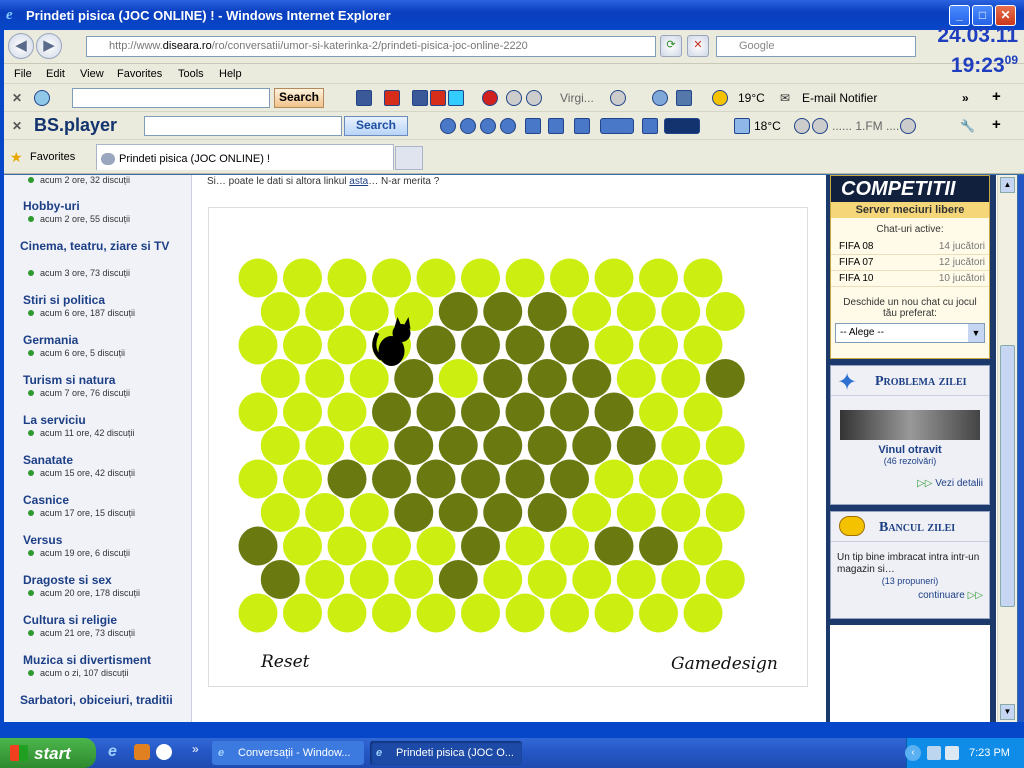 The width and height of the screenshot is (1024, 768). What do you see at coordinates (17, 98) in the screenshot?
I see `close-toolbar-icon: ✕` at bounding box center [17, 98].